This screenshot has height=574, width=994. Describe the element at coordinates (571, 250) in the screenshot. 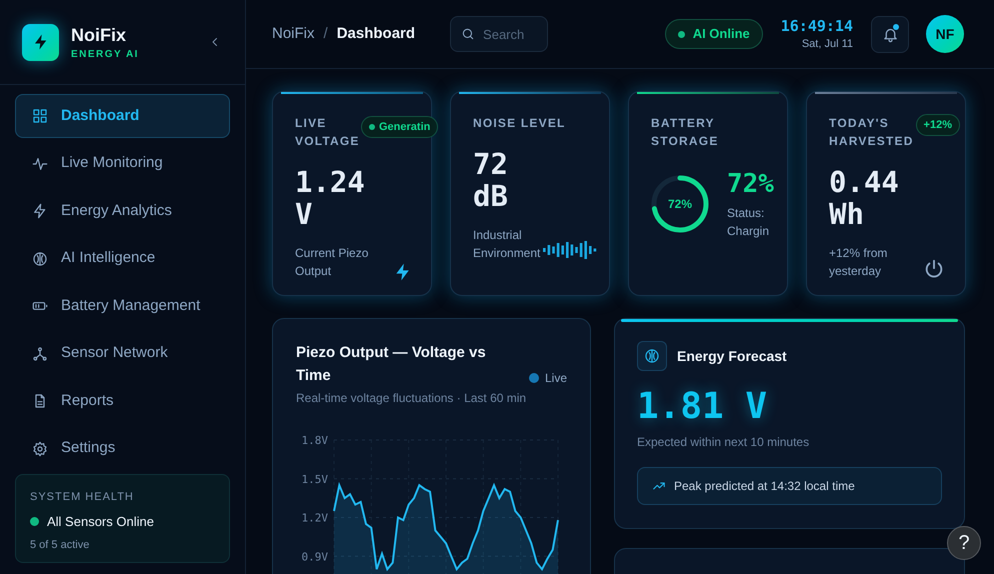

I see `sound-bars-drawing` at that location.